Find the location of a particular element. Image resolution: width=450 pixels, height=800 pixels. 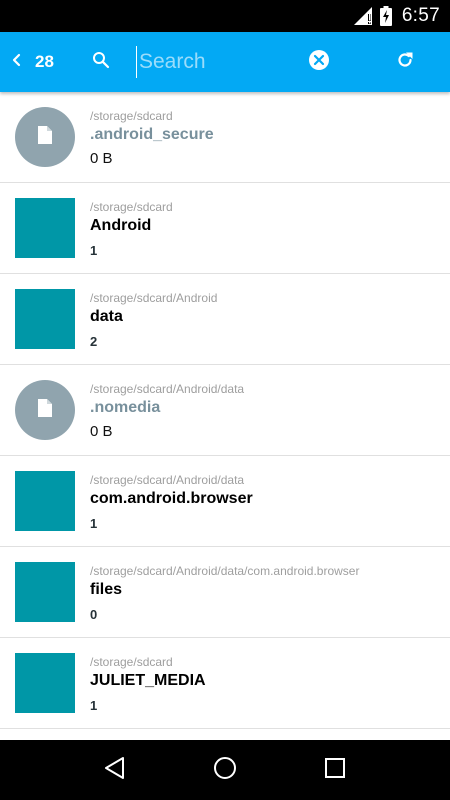

item-name: com.android.browser is located at coordinates (171, 498).